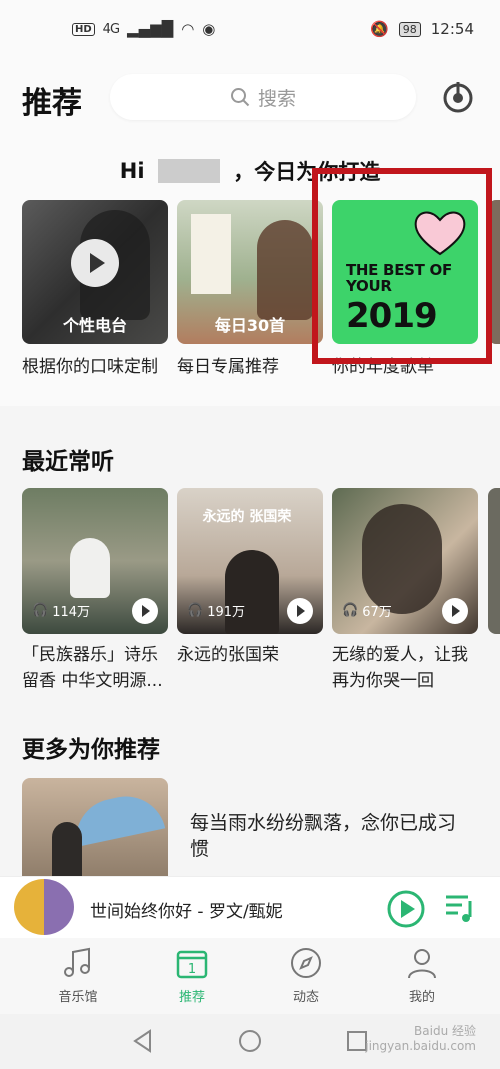 The width and height of the screenshot is (500, 1069). Describe the element at coordinates (445, 1031) in the screenshot. I see `watermark-line1: Baidu 经验` at that location.